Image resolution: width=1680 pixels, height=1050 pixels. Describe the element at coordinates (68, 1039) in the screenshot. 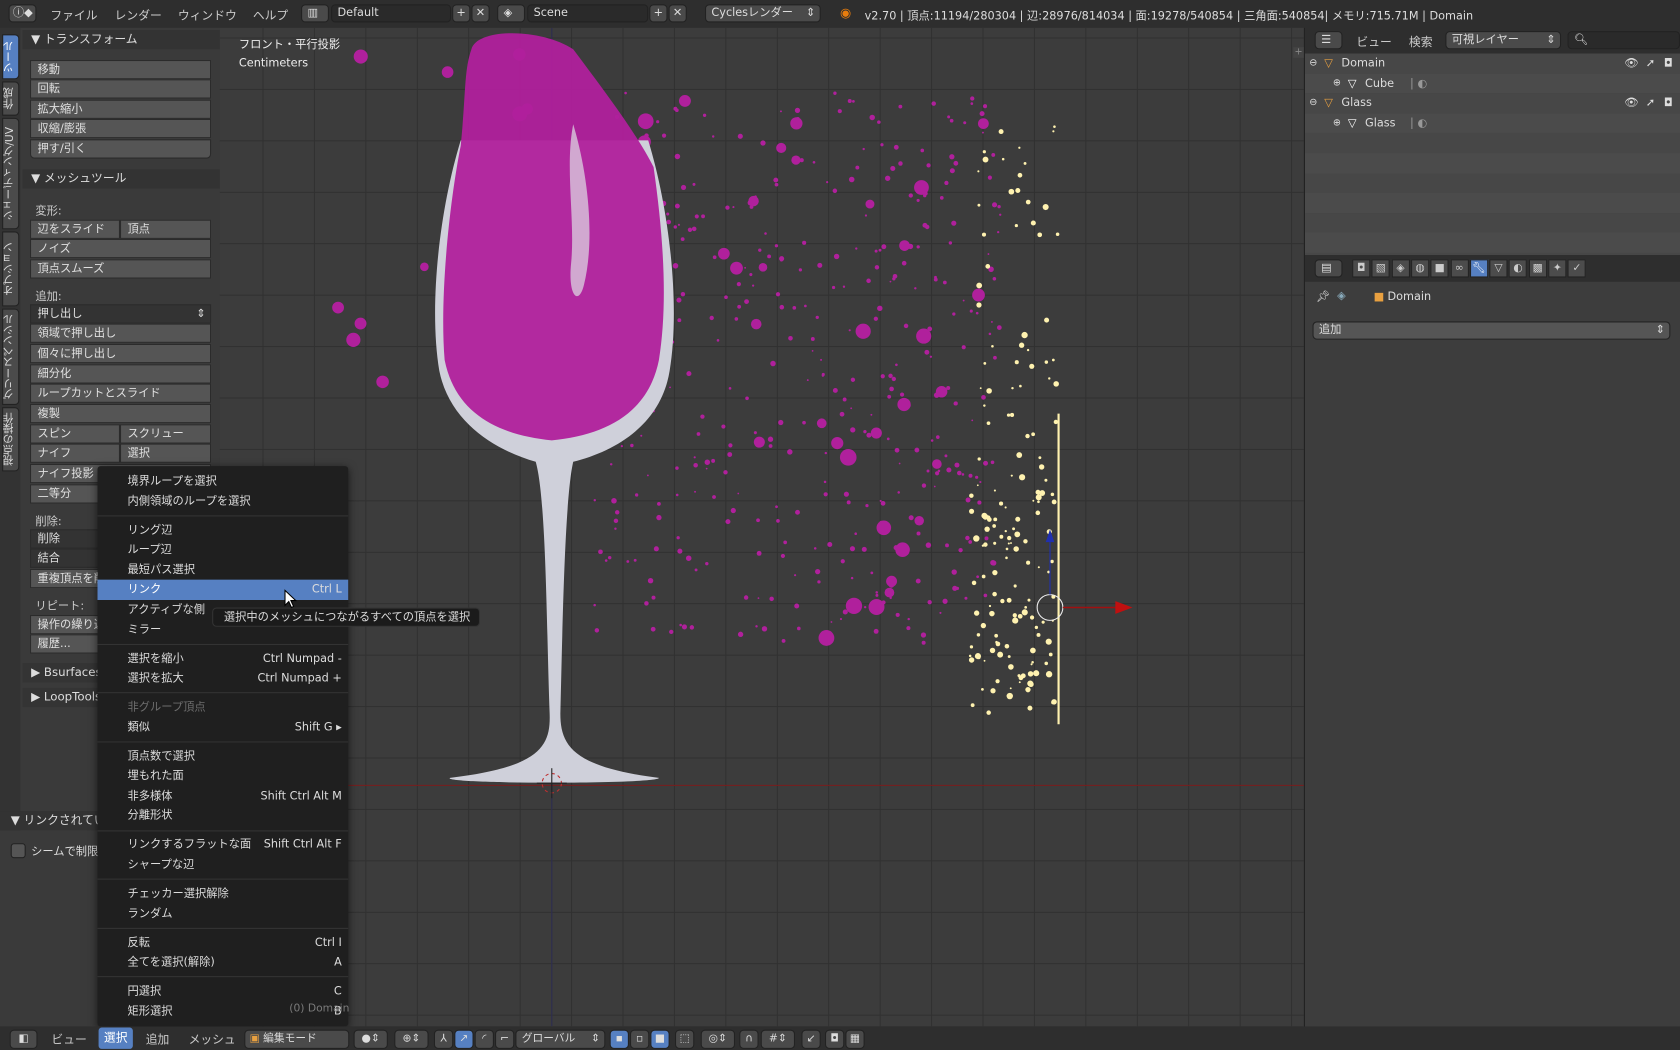

I see `menu-view: ビュー` at that location.